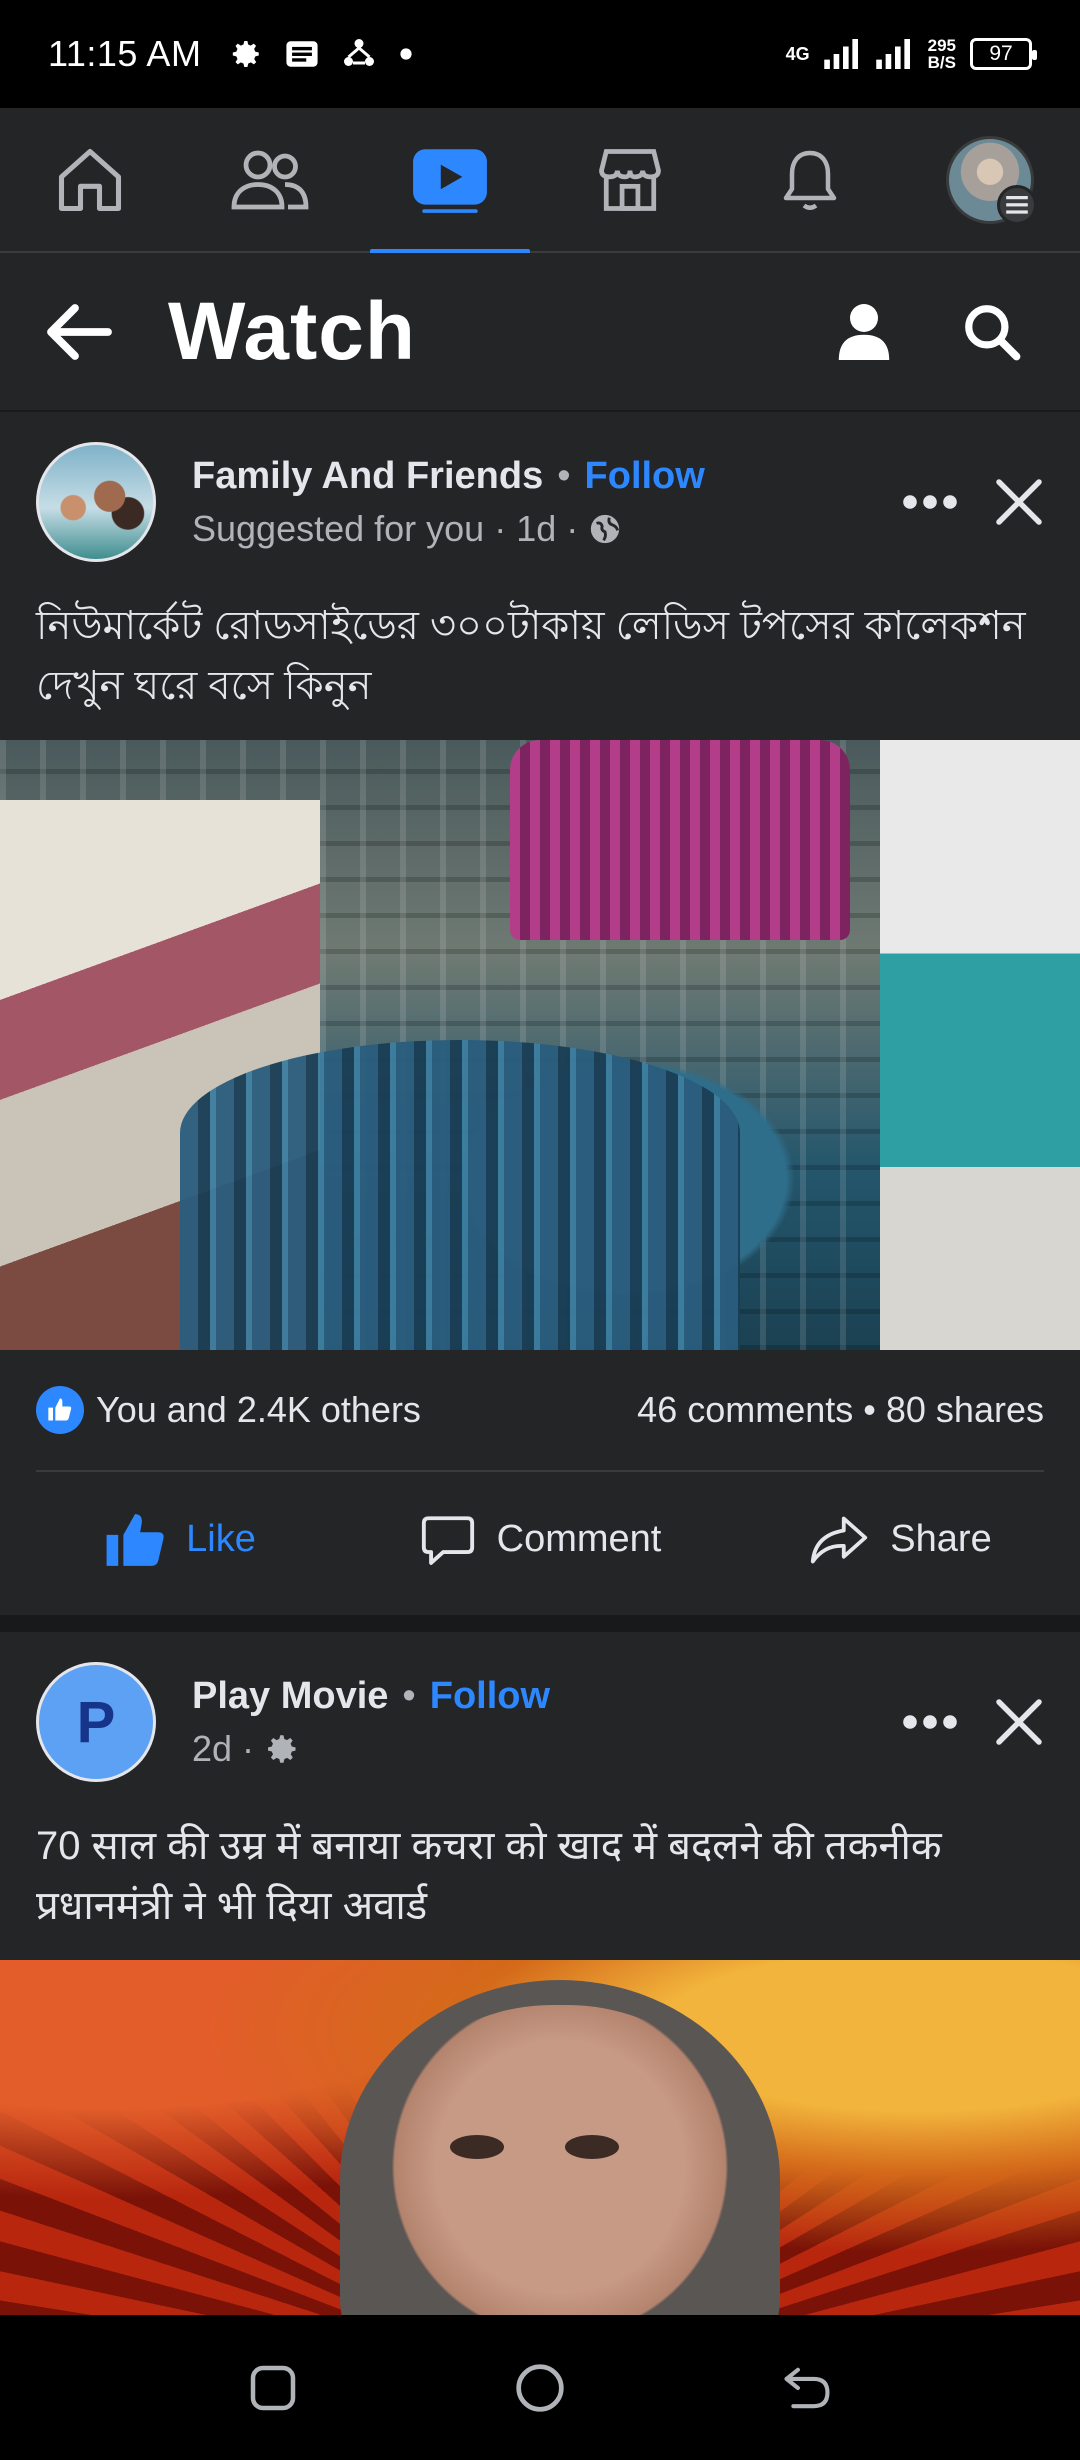  I want to click on like-button: Like, so click(180, 1540).